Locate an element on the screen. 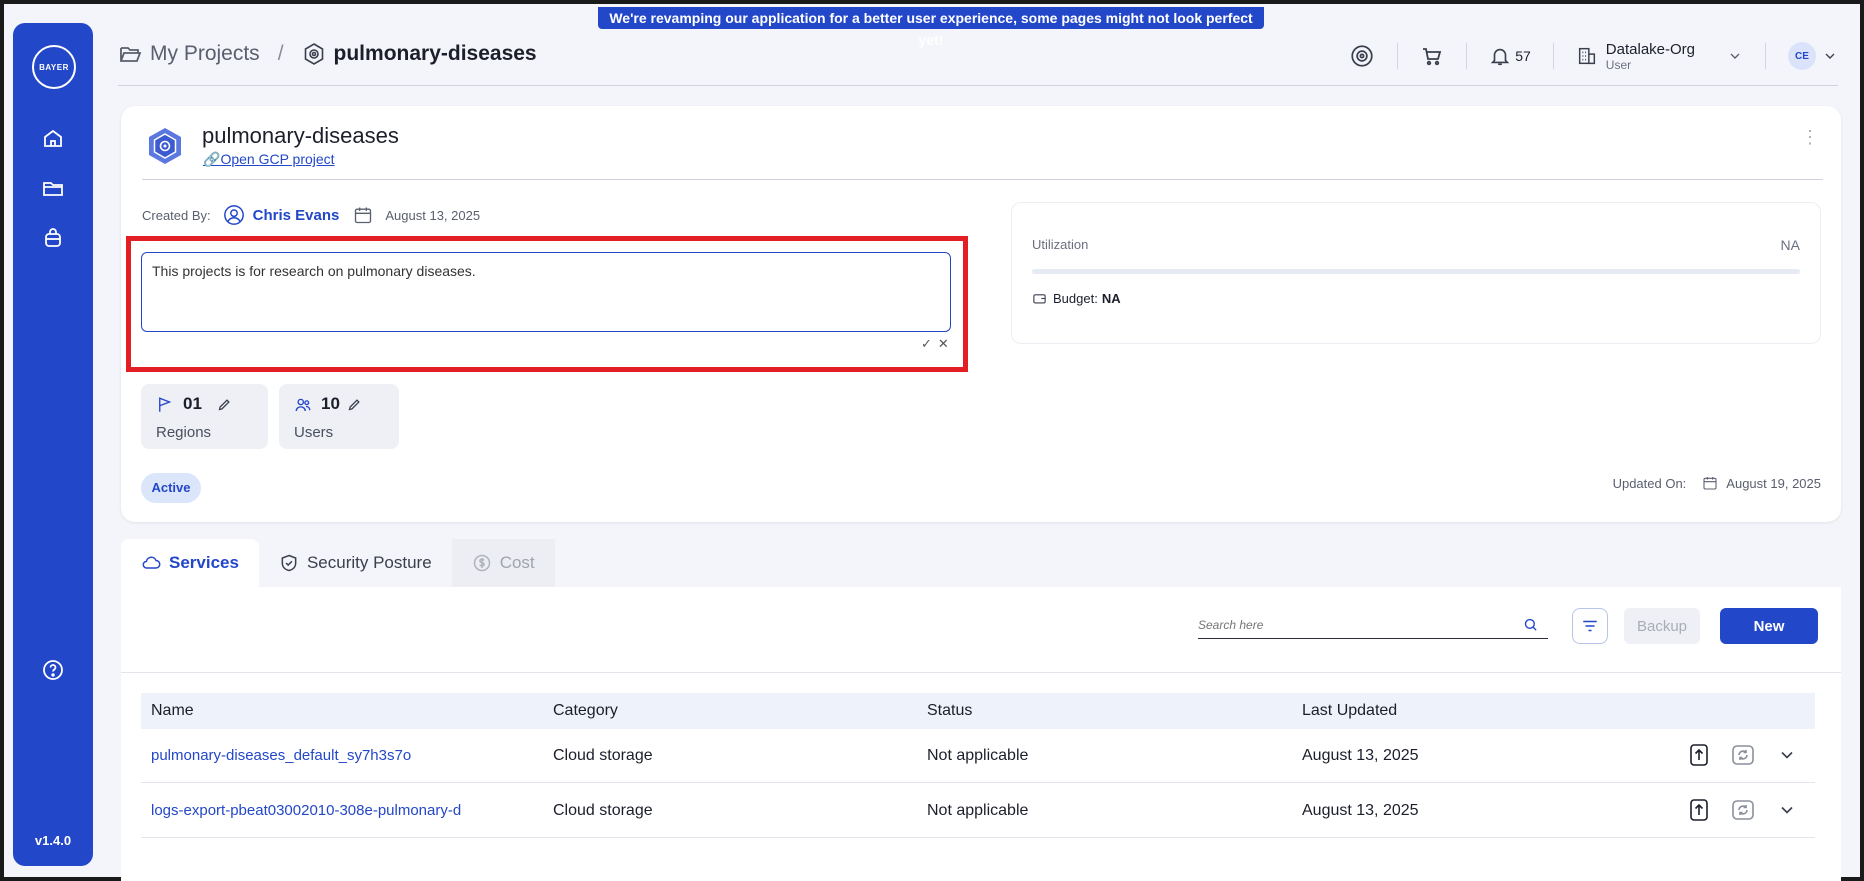 The width and height of the screenshot is (1864, 881). search-icon is located at coordinates (1530, 624).